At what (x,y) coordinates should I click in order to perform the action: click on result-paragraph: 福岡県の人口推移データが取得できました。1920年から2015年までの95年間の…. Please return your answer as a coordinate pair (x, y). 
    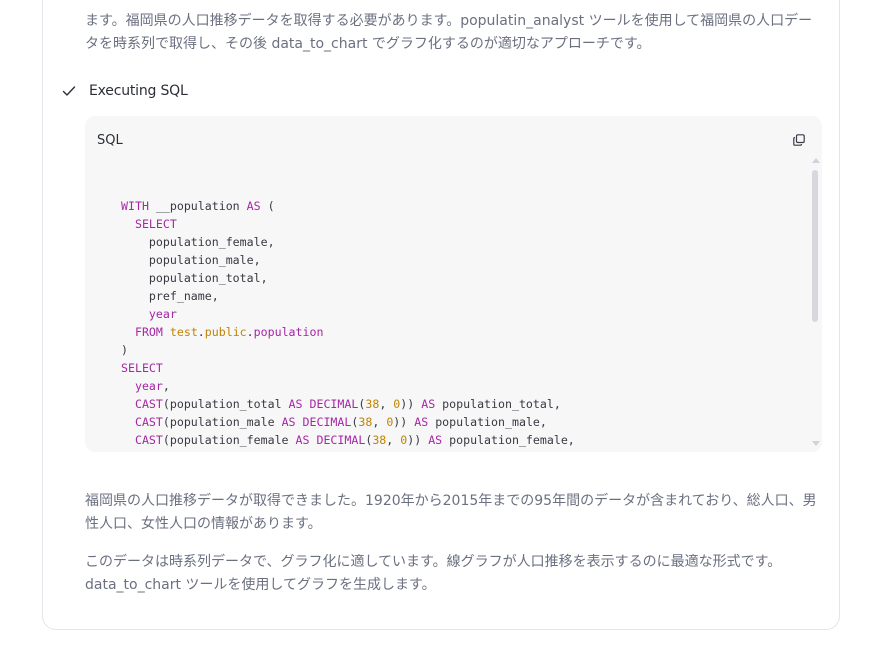
    Looking at the image, I should click on (451, 512).